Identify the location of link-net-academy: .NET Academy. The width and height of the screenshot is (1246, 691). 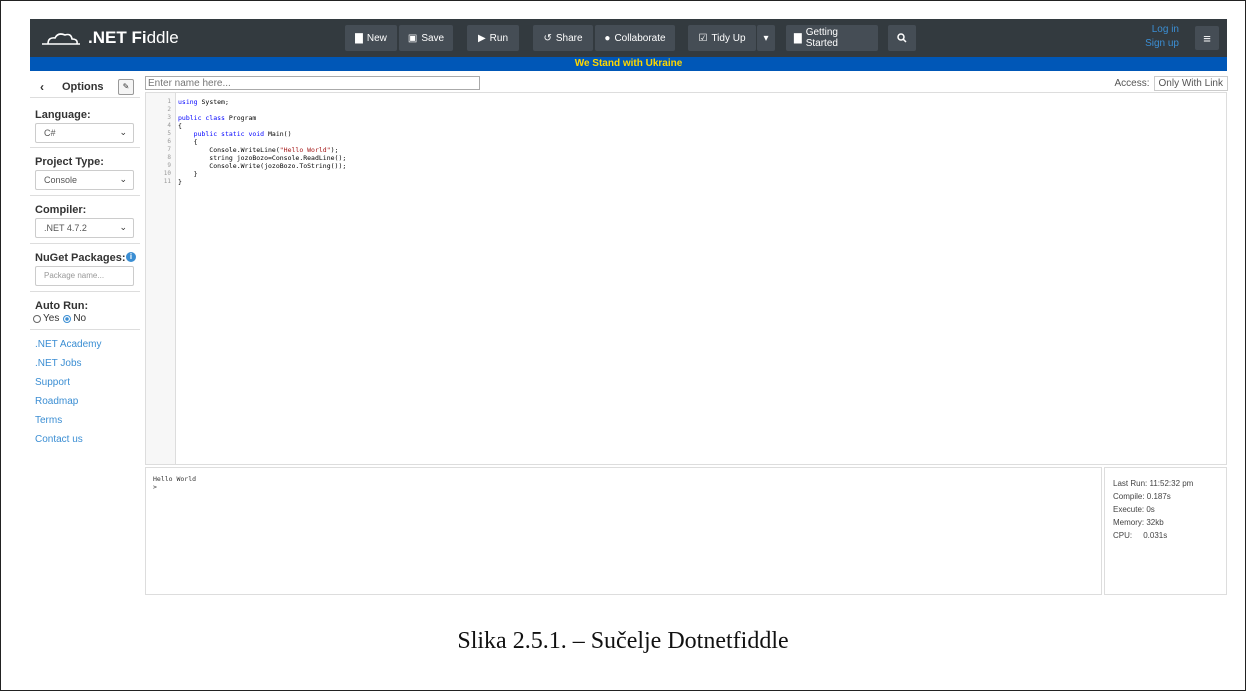
(68, 344).